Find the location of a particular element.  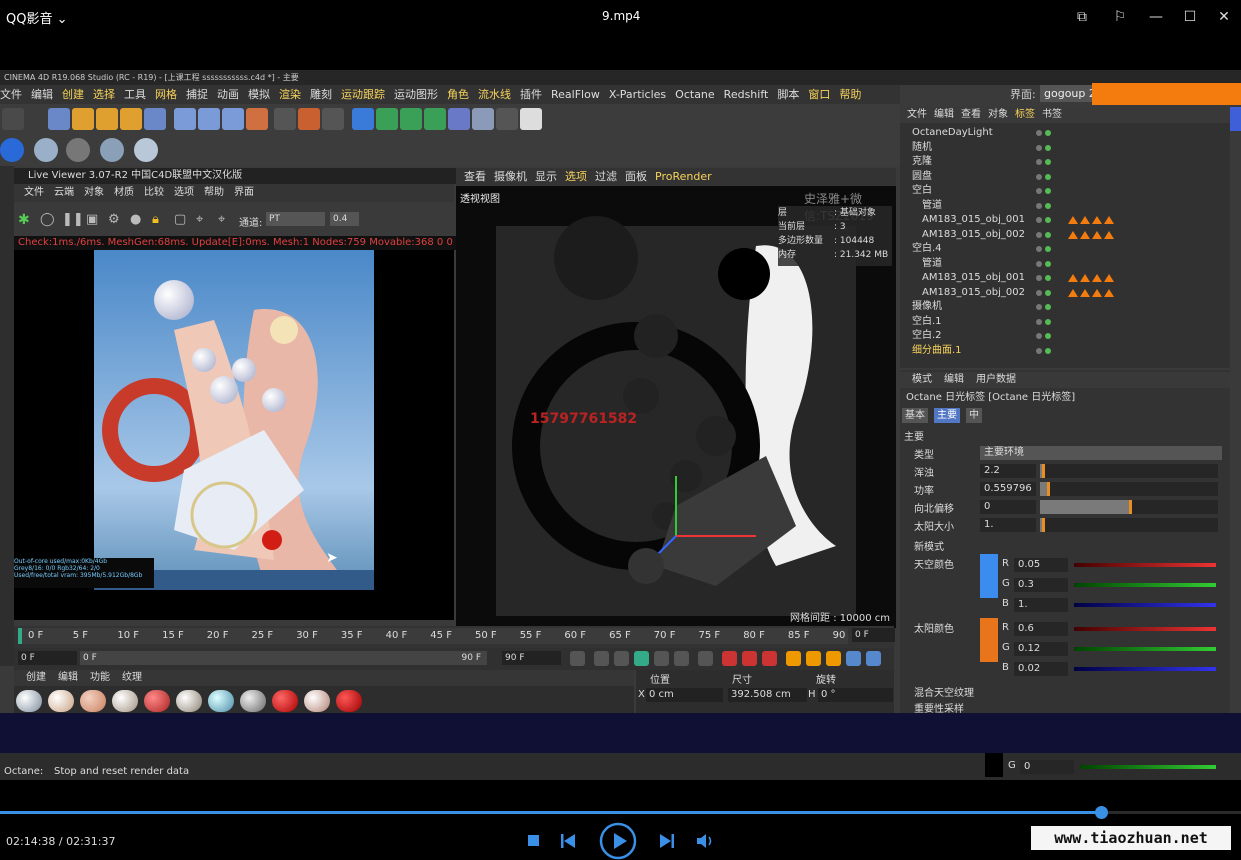

light-icon is located at coordinates (531, 119).